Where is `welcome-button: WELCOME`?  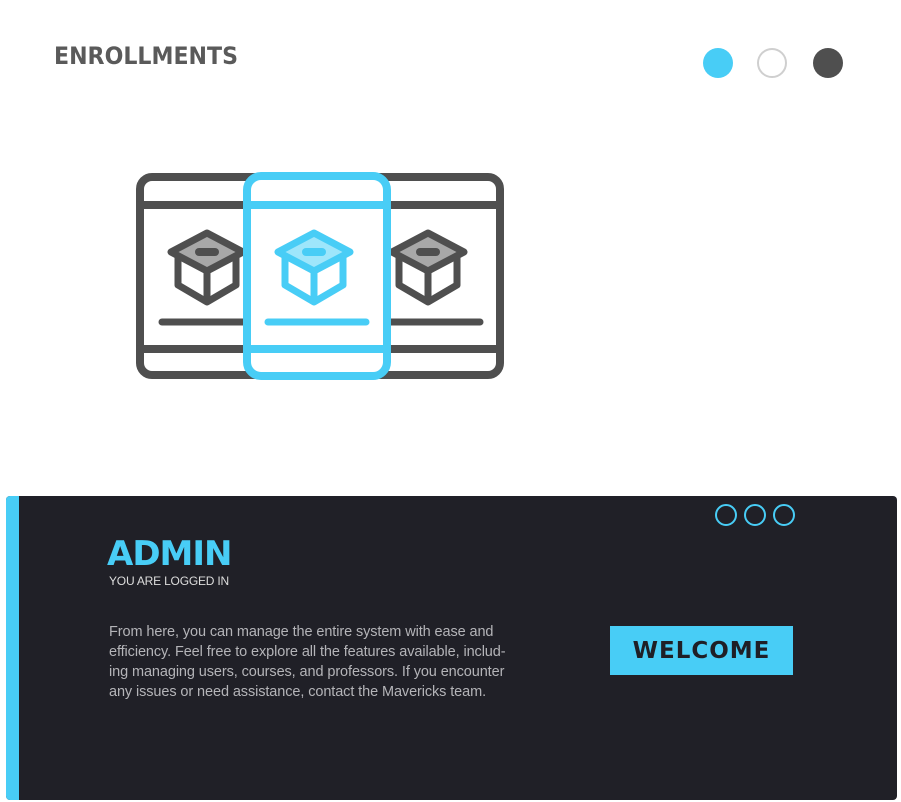 welcome-button: WELCOME is located at coordinates (701, 650).